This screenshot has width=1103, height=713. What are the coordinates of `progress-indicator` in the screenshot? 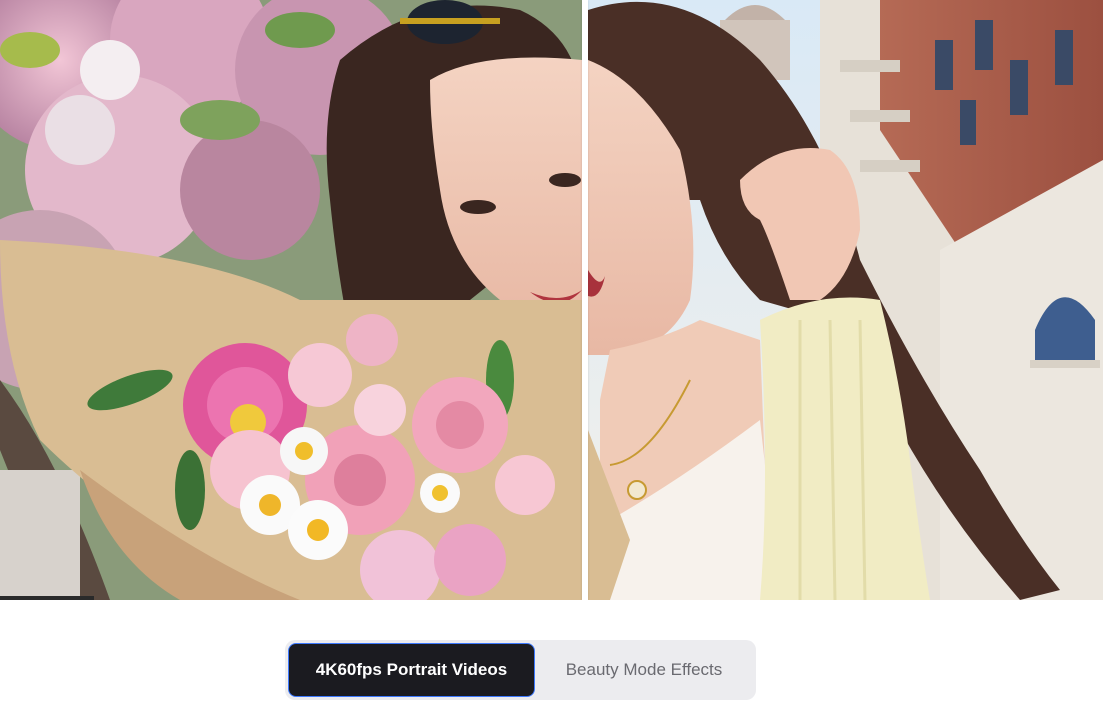 It's located at (47, 598).